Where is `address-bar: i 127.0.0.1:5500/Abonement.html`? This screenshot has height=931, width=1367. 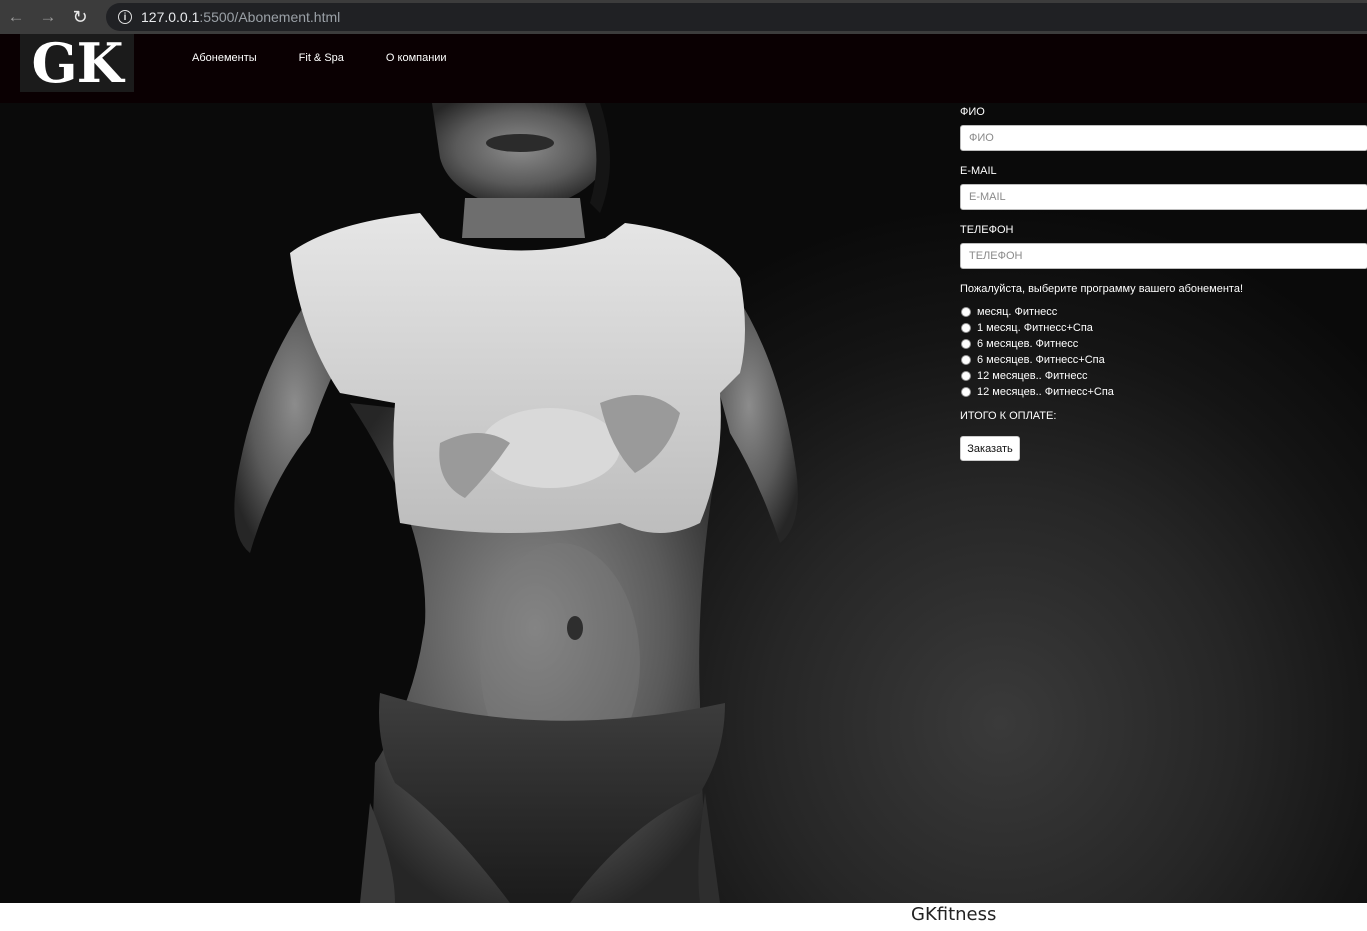 address-bar: i 127.0.0.1:5500/Abonement.html is located at coordinates (736, 17).